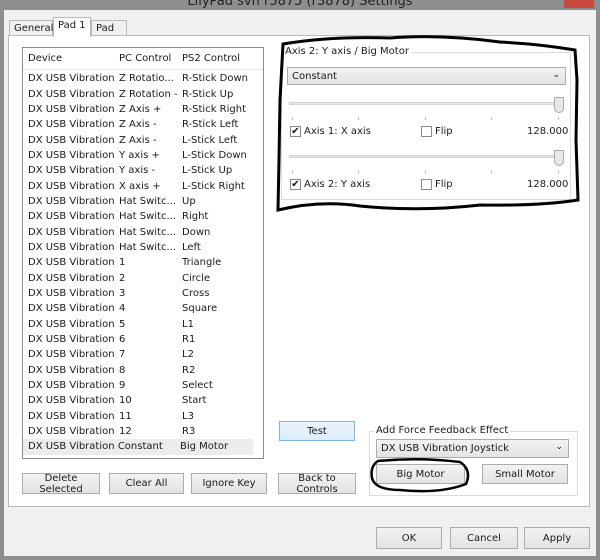 The height and width of the screenshot is (560, 600). Describe the element at coordinates (426, 131) in the screenshot. I see `axis1-flip-checkbox` at that location.